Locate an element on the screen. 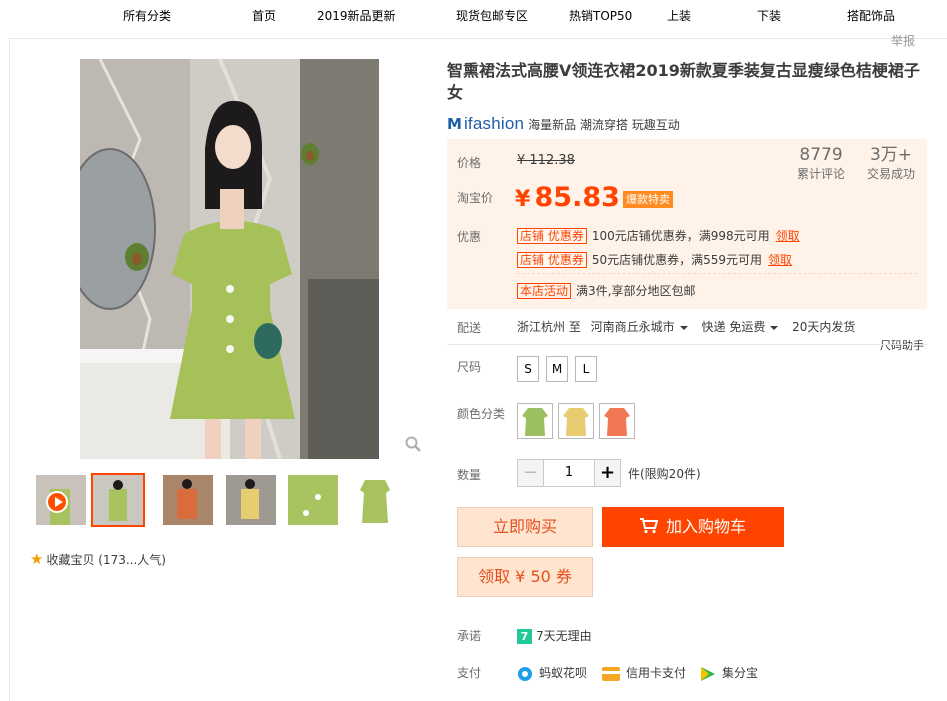 The width and height of the screenshot is (947, 701). size-option-s: S is located at coordinates (528, 369).